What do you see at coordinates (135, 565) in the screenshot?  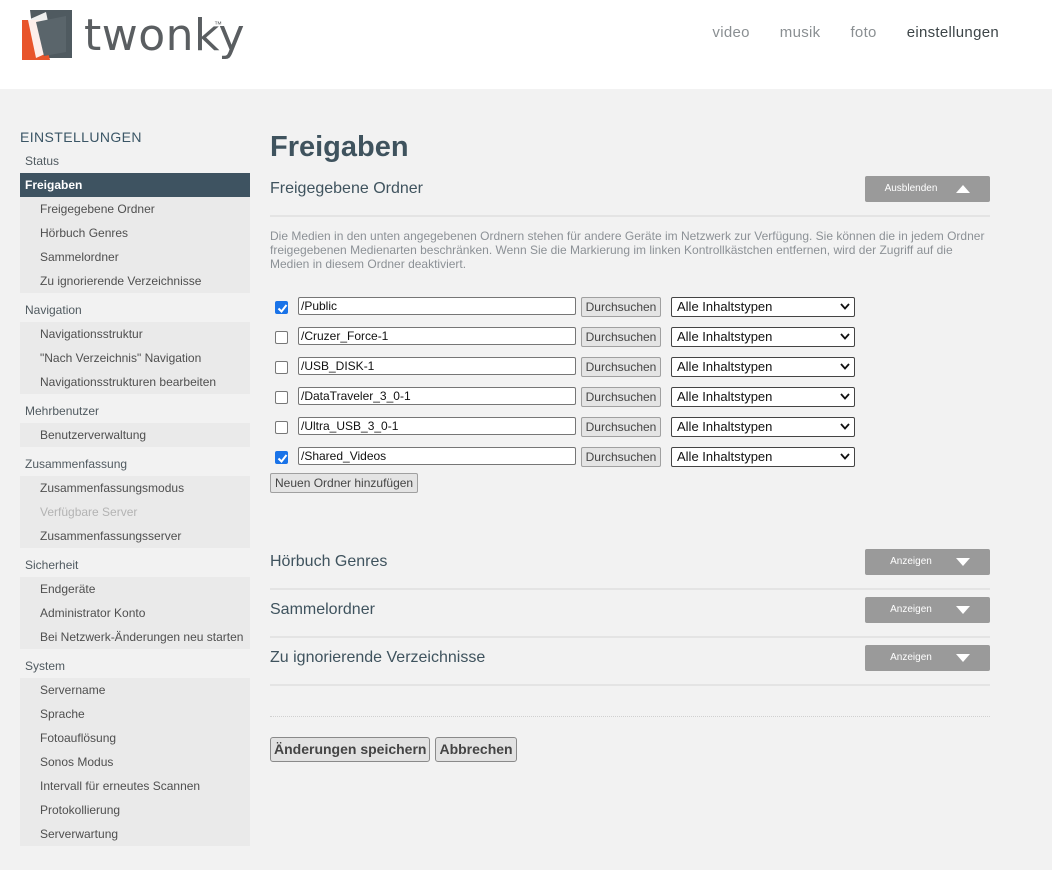 I see `sidebar-group-sicherheit: Sicherheit` at bounding box center [135, 565].